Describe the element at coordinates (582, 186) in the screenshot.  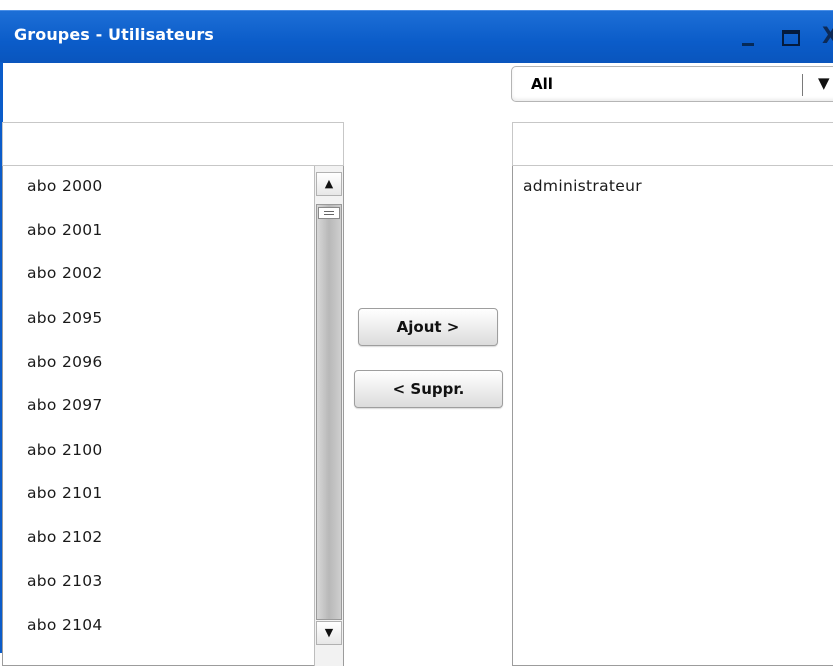
I see `list-item: administrateur` at that location.